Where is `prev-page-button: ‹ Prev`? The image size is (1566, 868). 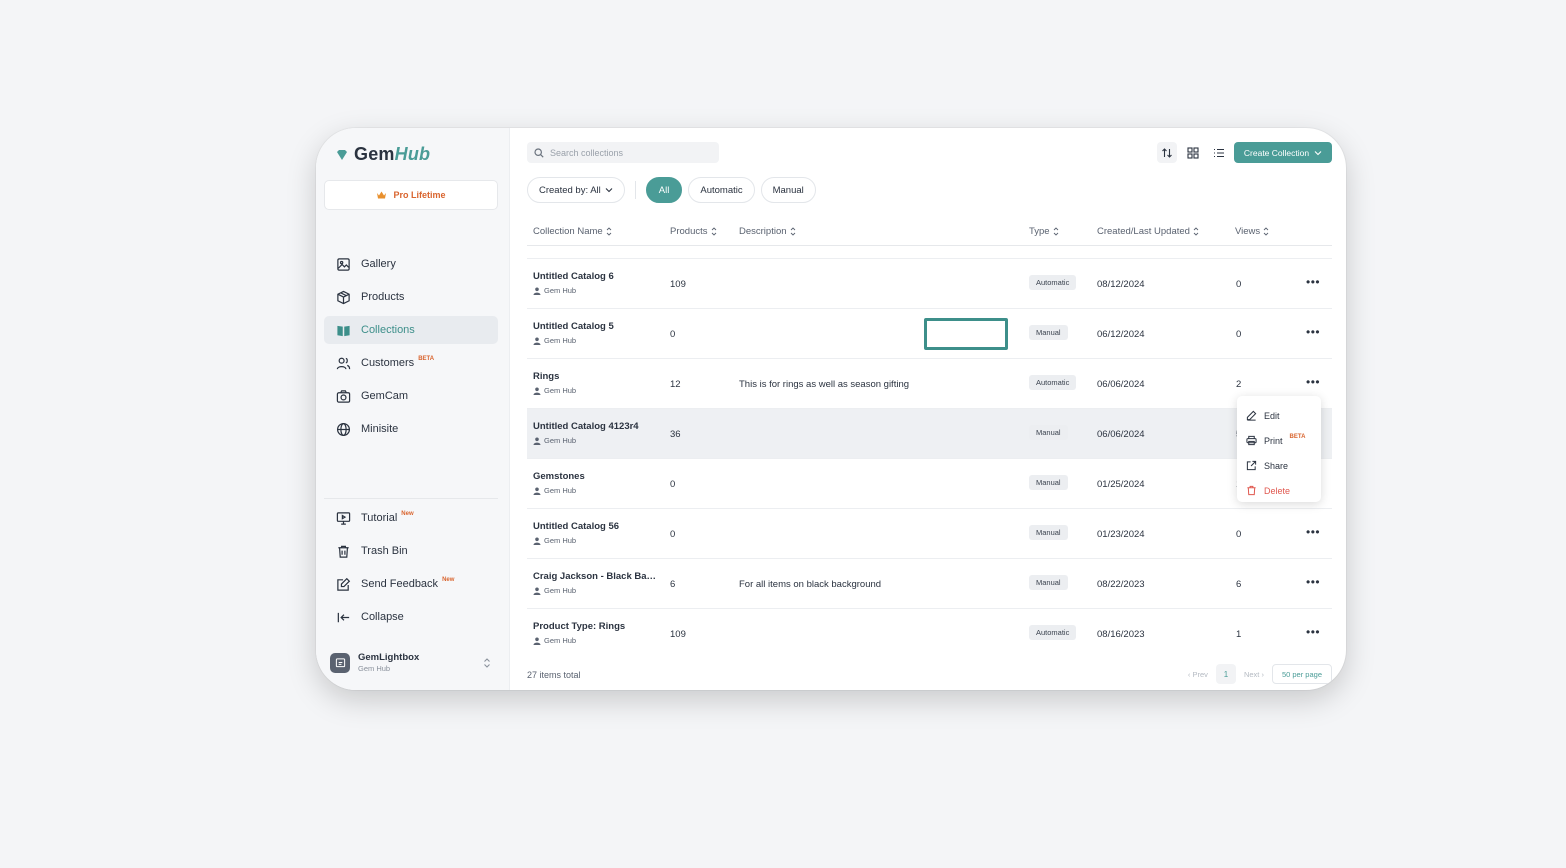 prev-page-button: ‹ Prev is located at coordinates (1198, 674).